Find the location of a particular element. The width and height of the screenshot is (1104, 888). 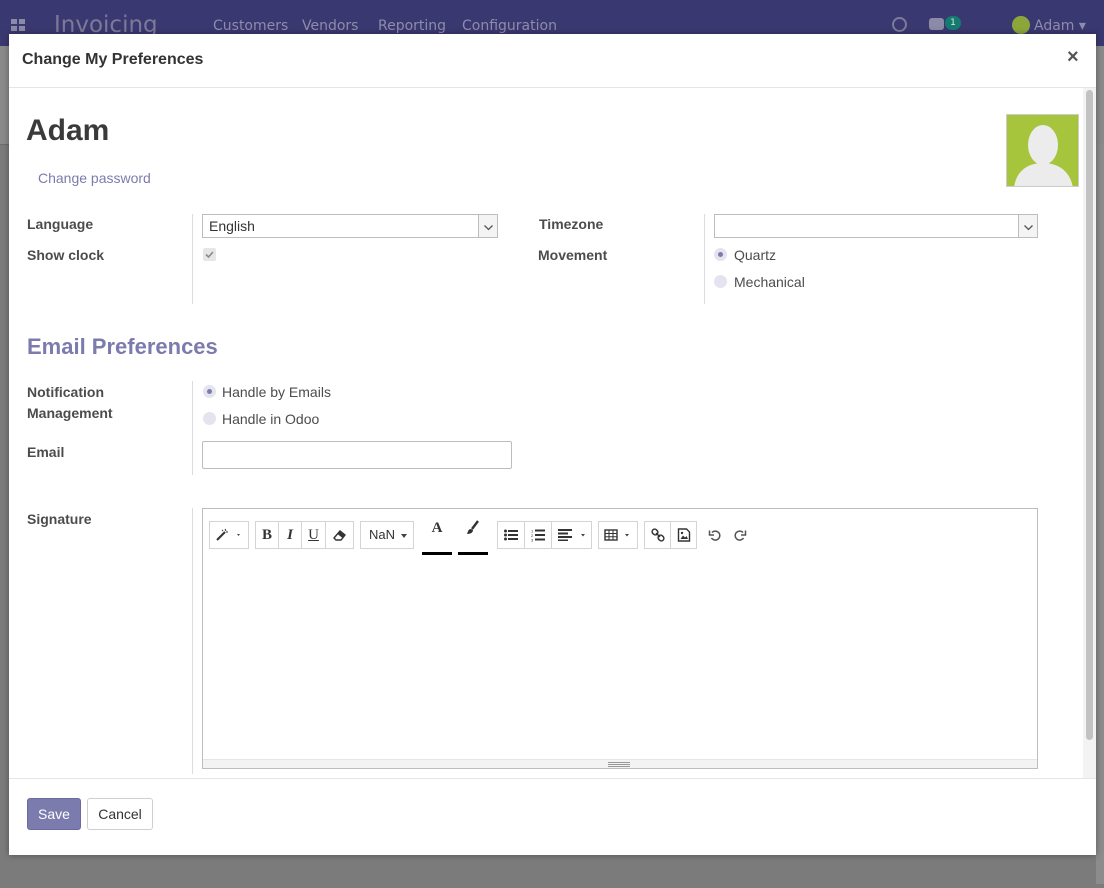

italic-icon: I is located at coordinates (290, 535).